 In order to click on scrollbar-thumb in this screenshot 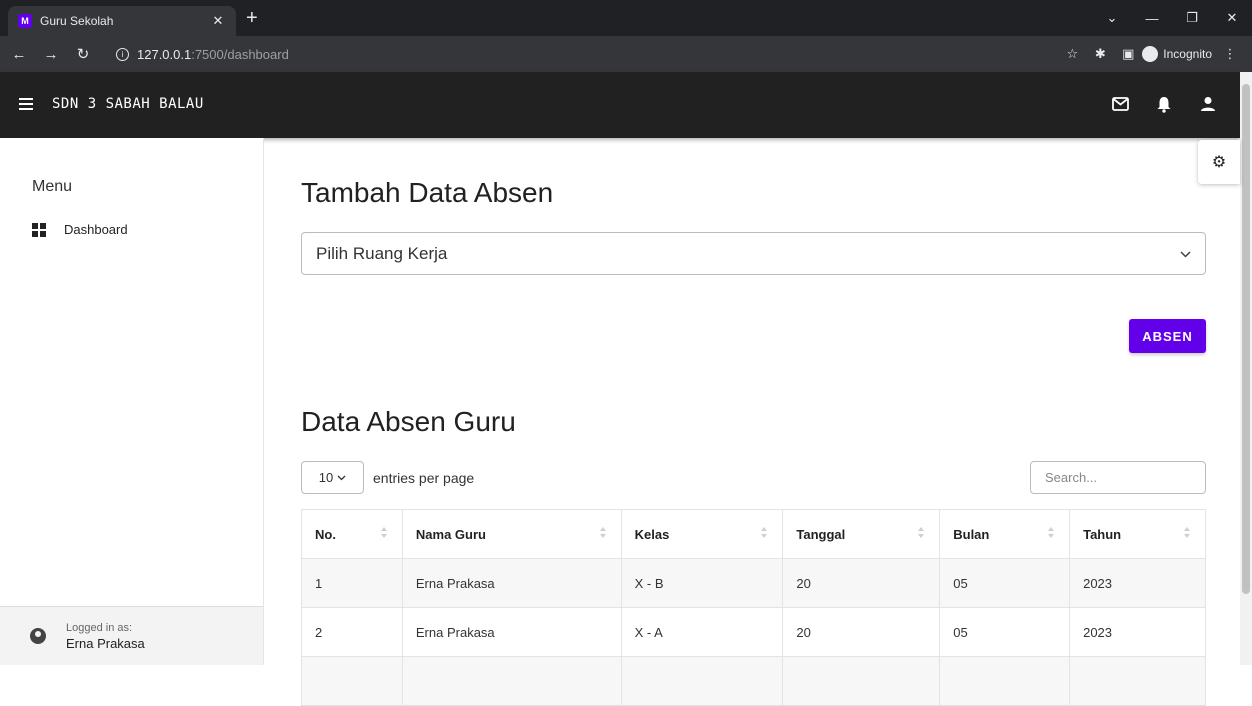, I will do `click(1246, 339)`.